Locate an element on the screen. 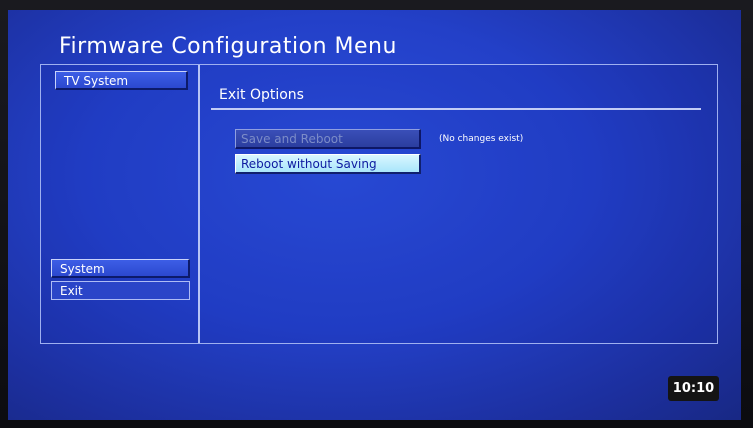 The image size is (753, 428). section-divider is located at coordinates (456, 109).